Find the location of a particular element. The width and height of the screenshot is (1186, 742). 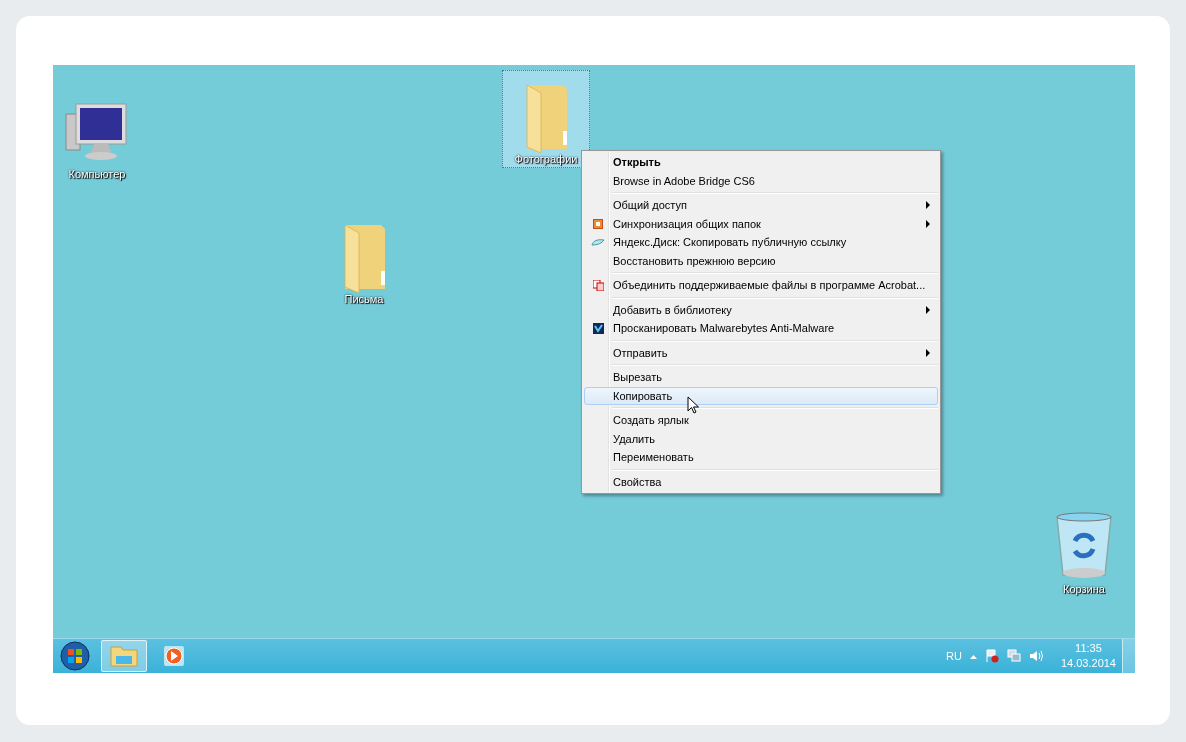

menu-item: Добавить в библиотеку is located at coordinates (761, 309).